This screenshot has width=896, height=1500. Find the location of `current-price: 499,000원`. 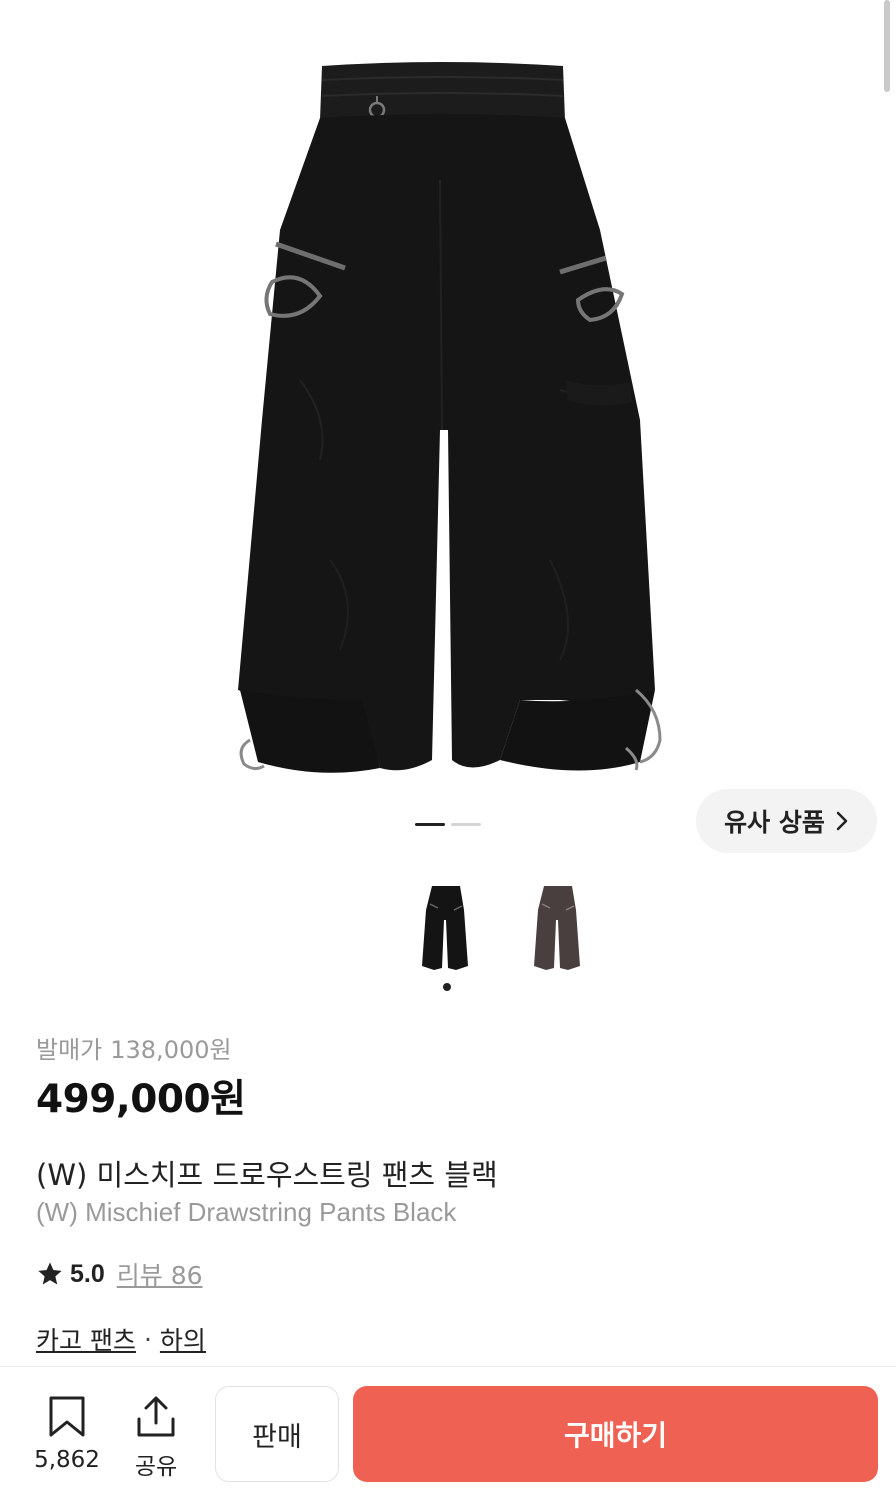

current-price: 499,000원 is located at coordinates (141, 1099).